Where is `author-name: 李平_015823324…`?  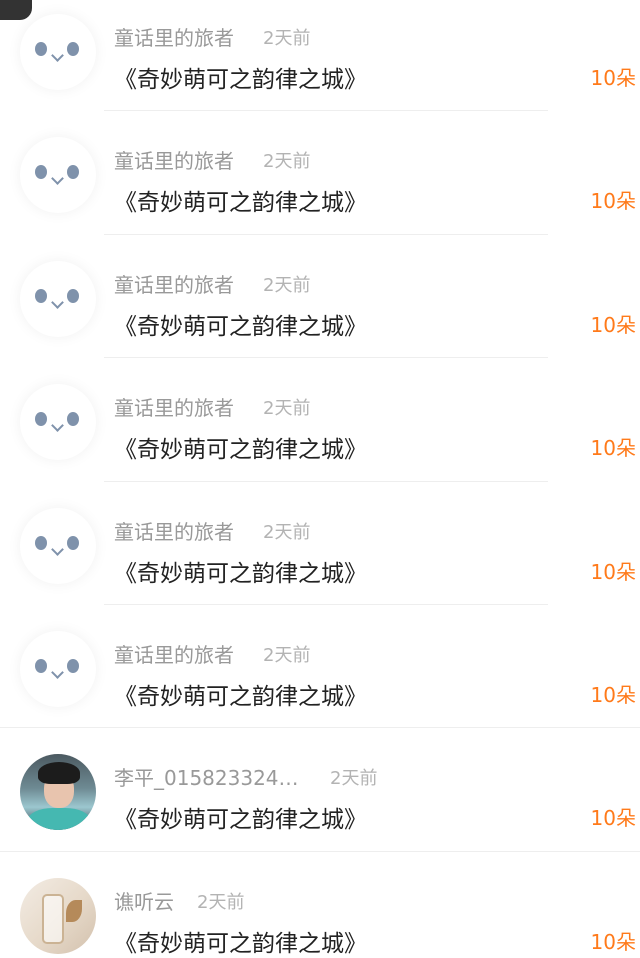 author-name: 李平_015823324… is located at coordinates (206, 776).